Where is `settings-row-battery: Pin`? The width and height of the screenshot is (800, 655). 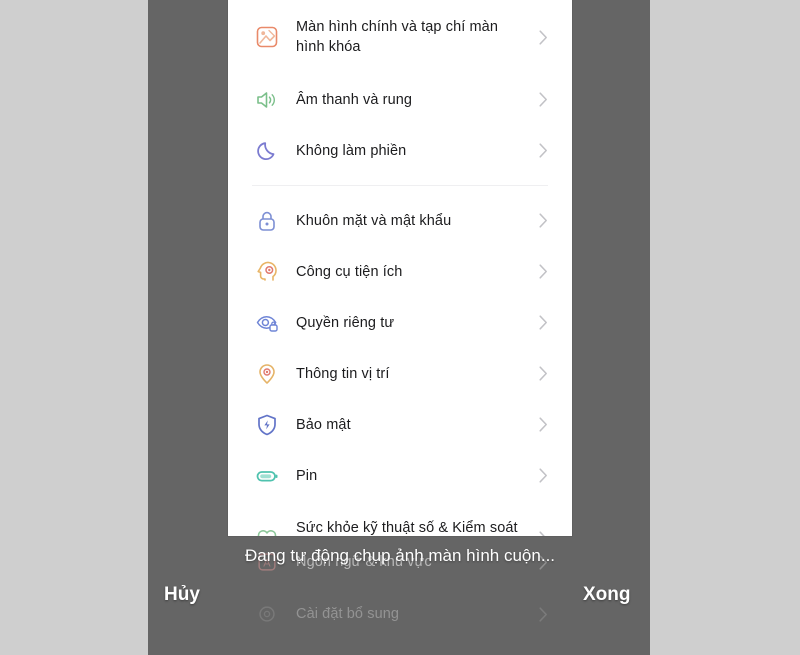
settings-row-battery: Pin is located at coordinates (400, 475).